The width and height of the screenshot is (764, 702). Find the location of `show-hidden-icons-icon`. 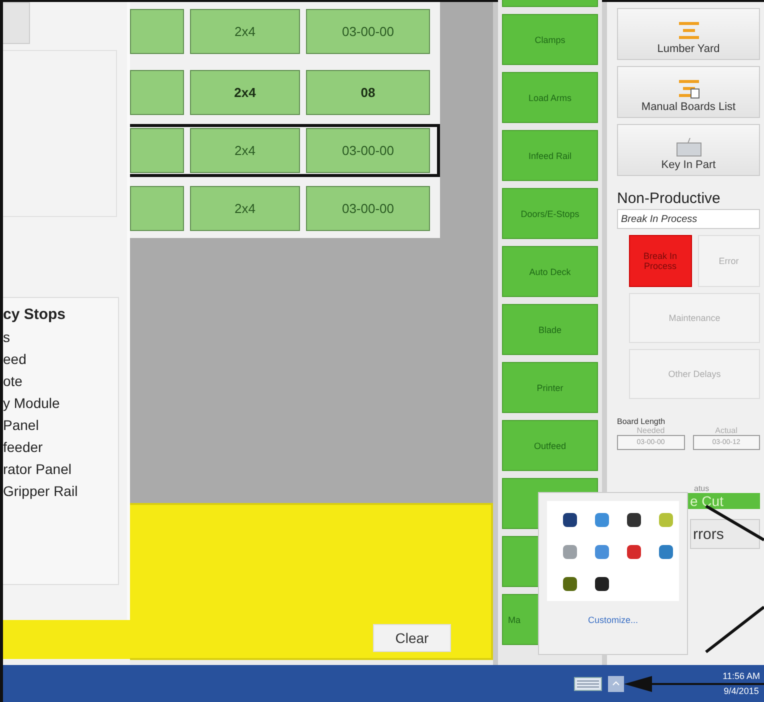

show-hidden-icons-icon is located at coordinates (616, 684).